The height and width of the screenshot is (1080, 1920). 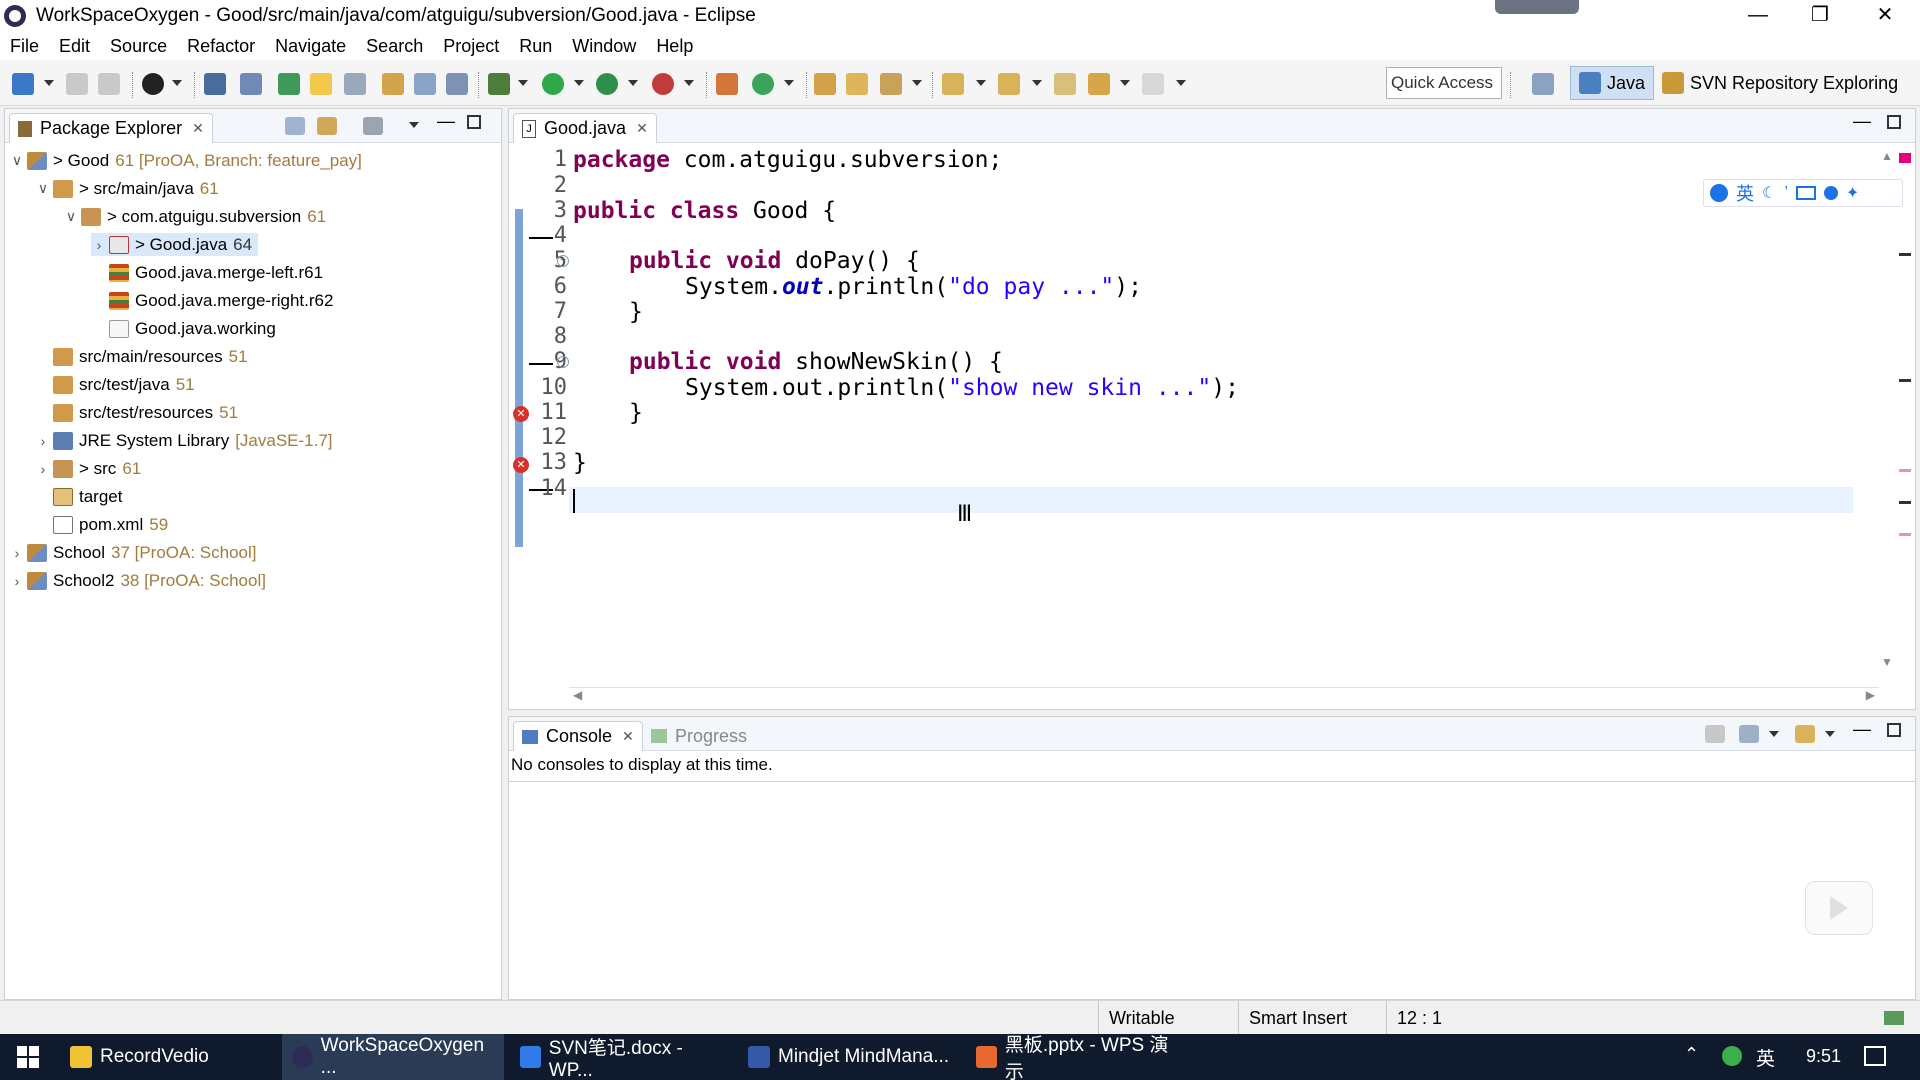 I want to click on horizontal-scrollbar: ◀ ▶, so click(x=1224, y=695).